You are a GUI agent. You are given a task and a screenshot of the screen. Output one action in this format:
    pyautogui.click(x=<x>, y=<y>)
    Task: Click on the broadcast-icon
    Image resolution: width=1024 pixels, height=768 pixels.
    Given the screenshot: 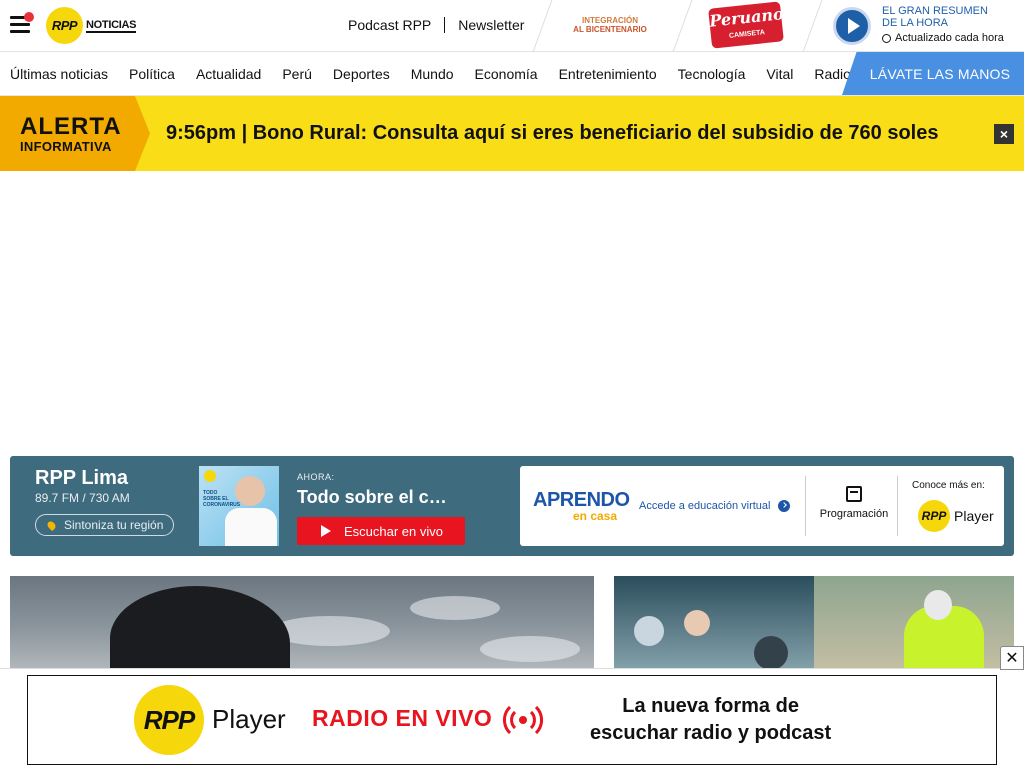 What is the action you would take?
    pyautogui.click(x=523, y=720)
    